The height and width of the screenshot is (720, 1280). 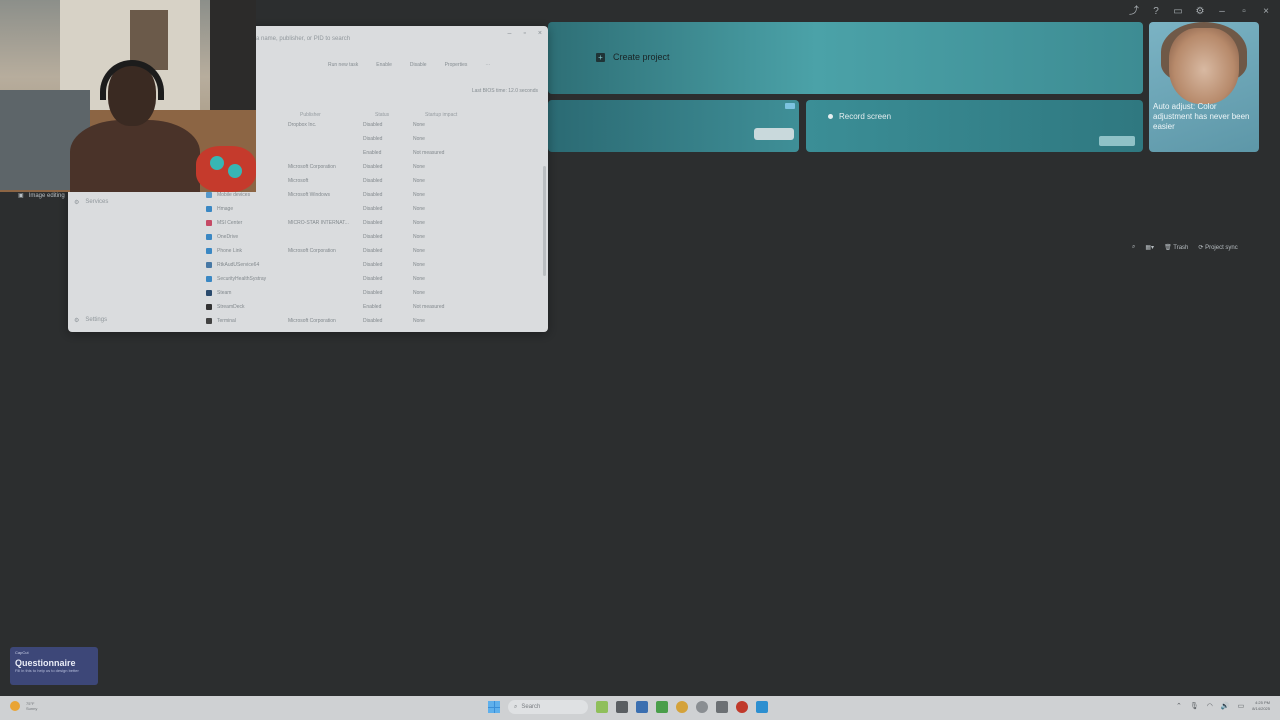 I want to click on search-icon: ⌕, so click(x=1133, y=247).